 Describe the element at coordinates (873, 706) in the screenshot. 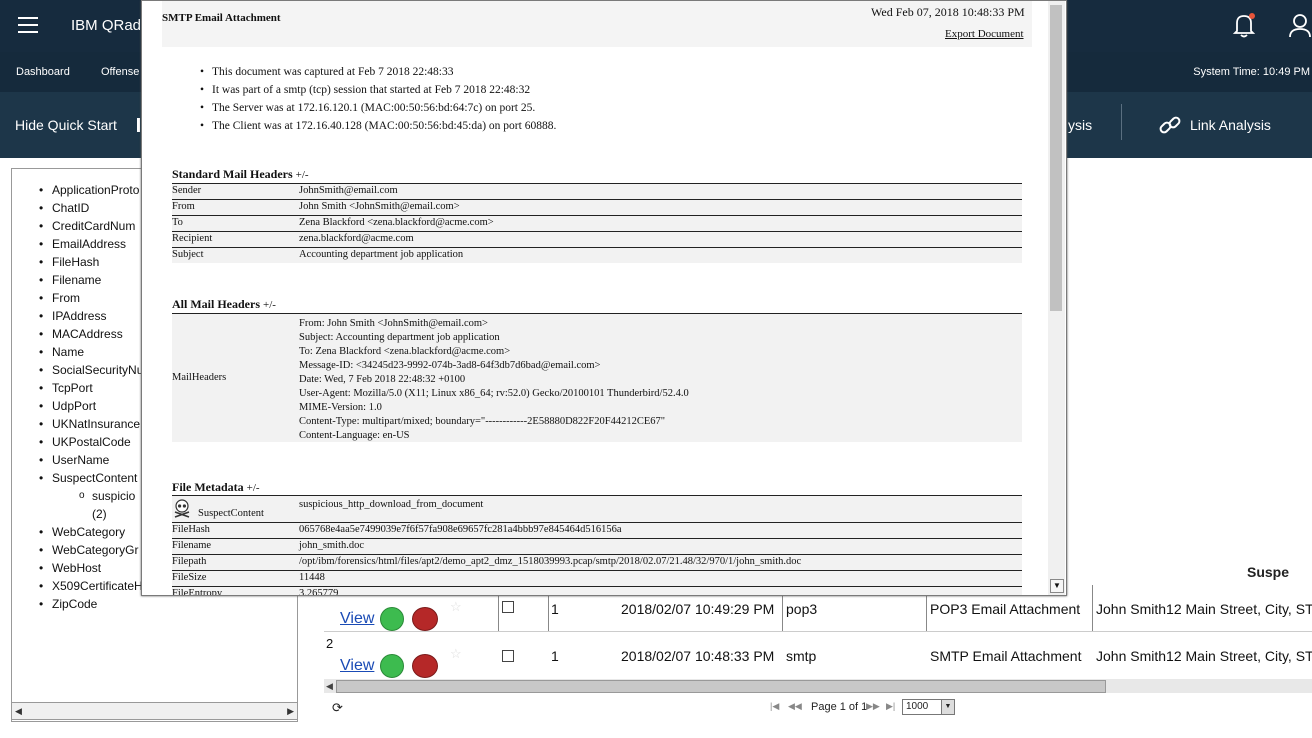

I see `next-page-icon: ▶▶` at that location.